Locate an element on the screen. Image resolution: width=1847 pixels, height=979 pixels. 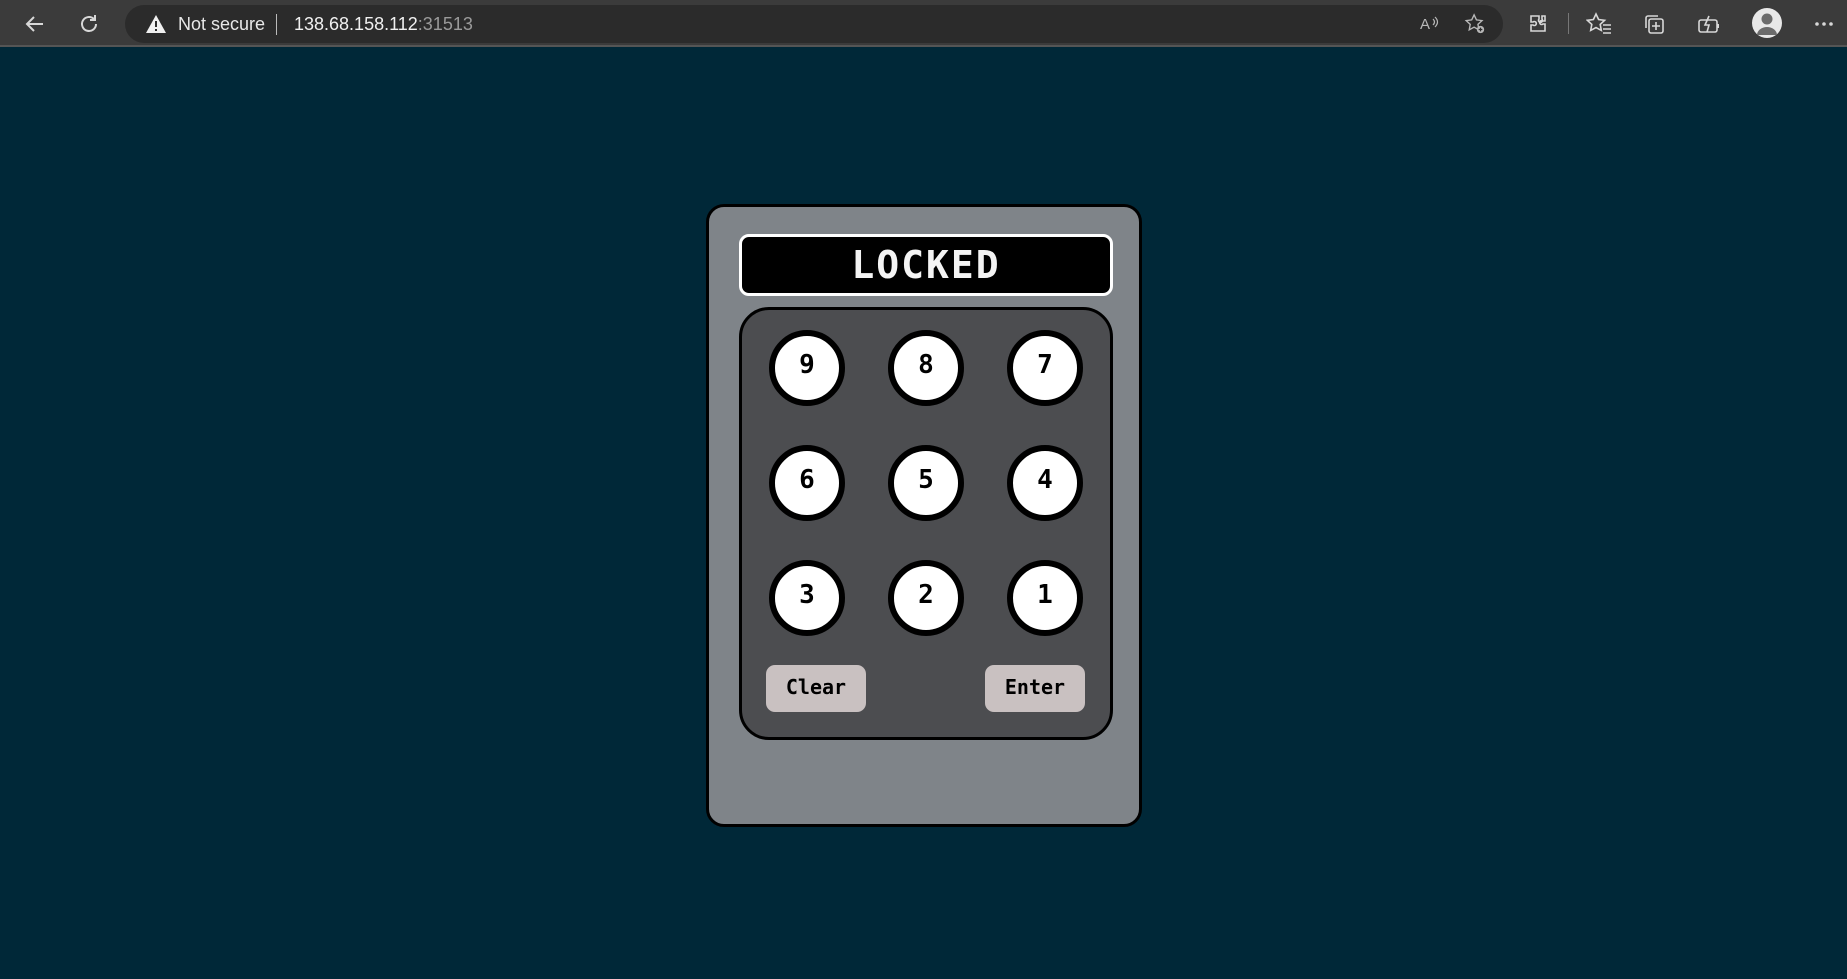
more-icon is located at coordinates (1824, 24).